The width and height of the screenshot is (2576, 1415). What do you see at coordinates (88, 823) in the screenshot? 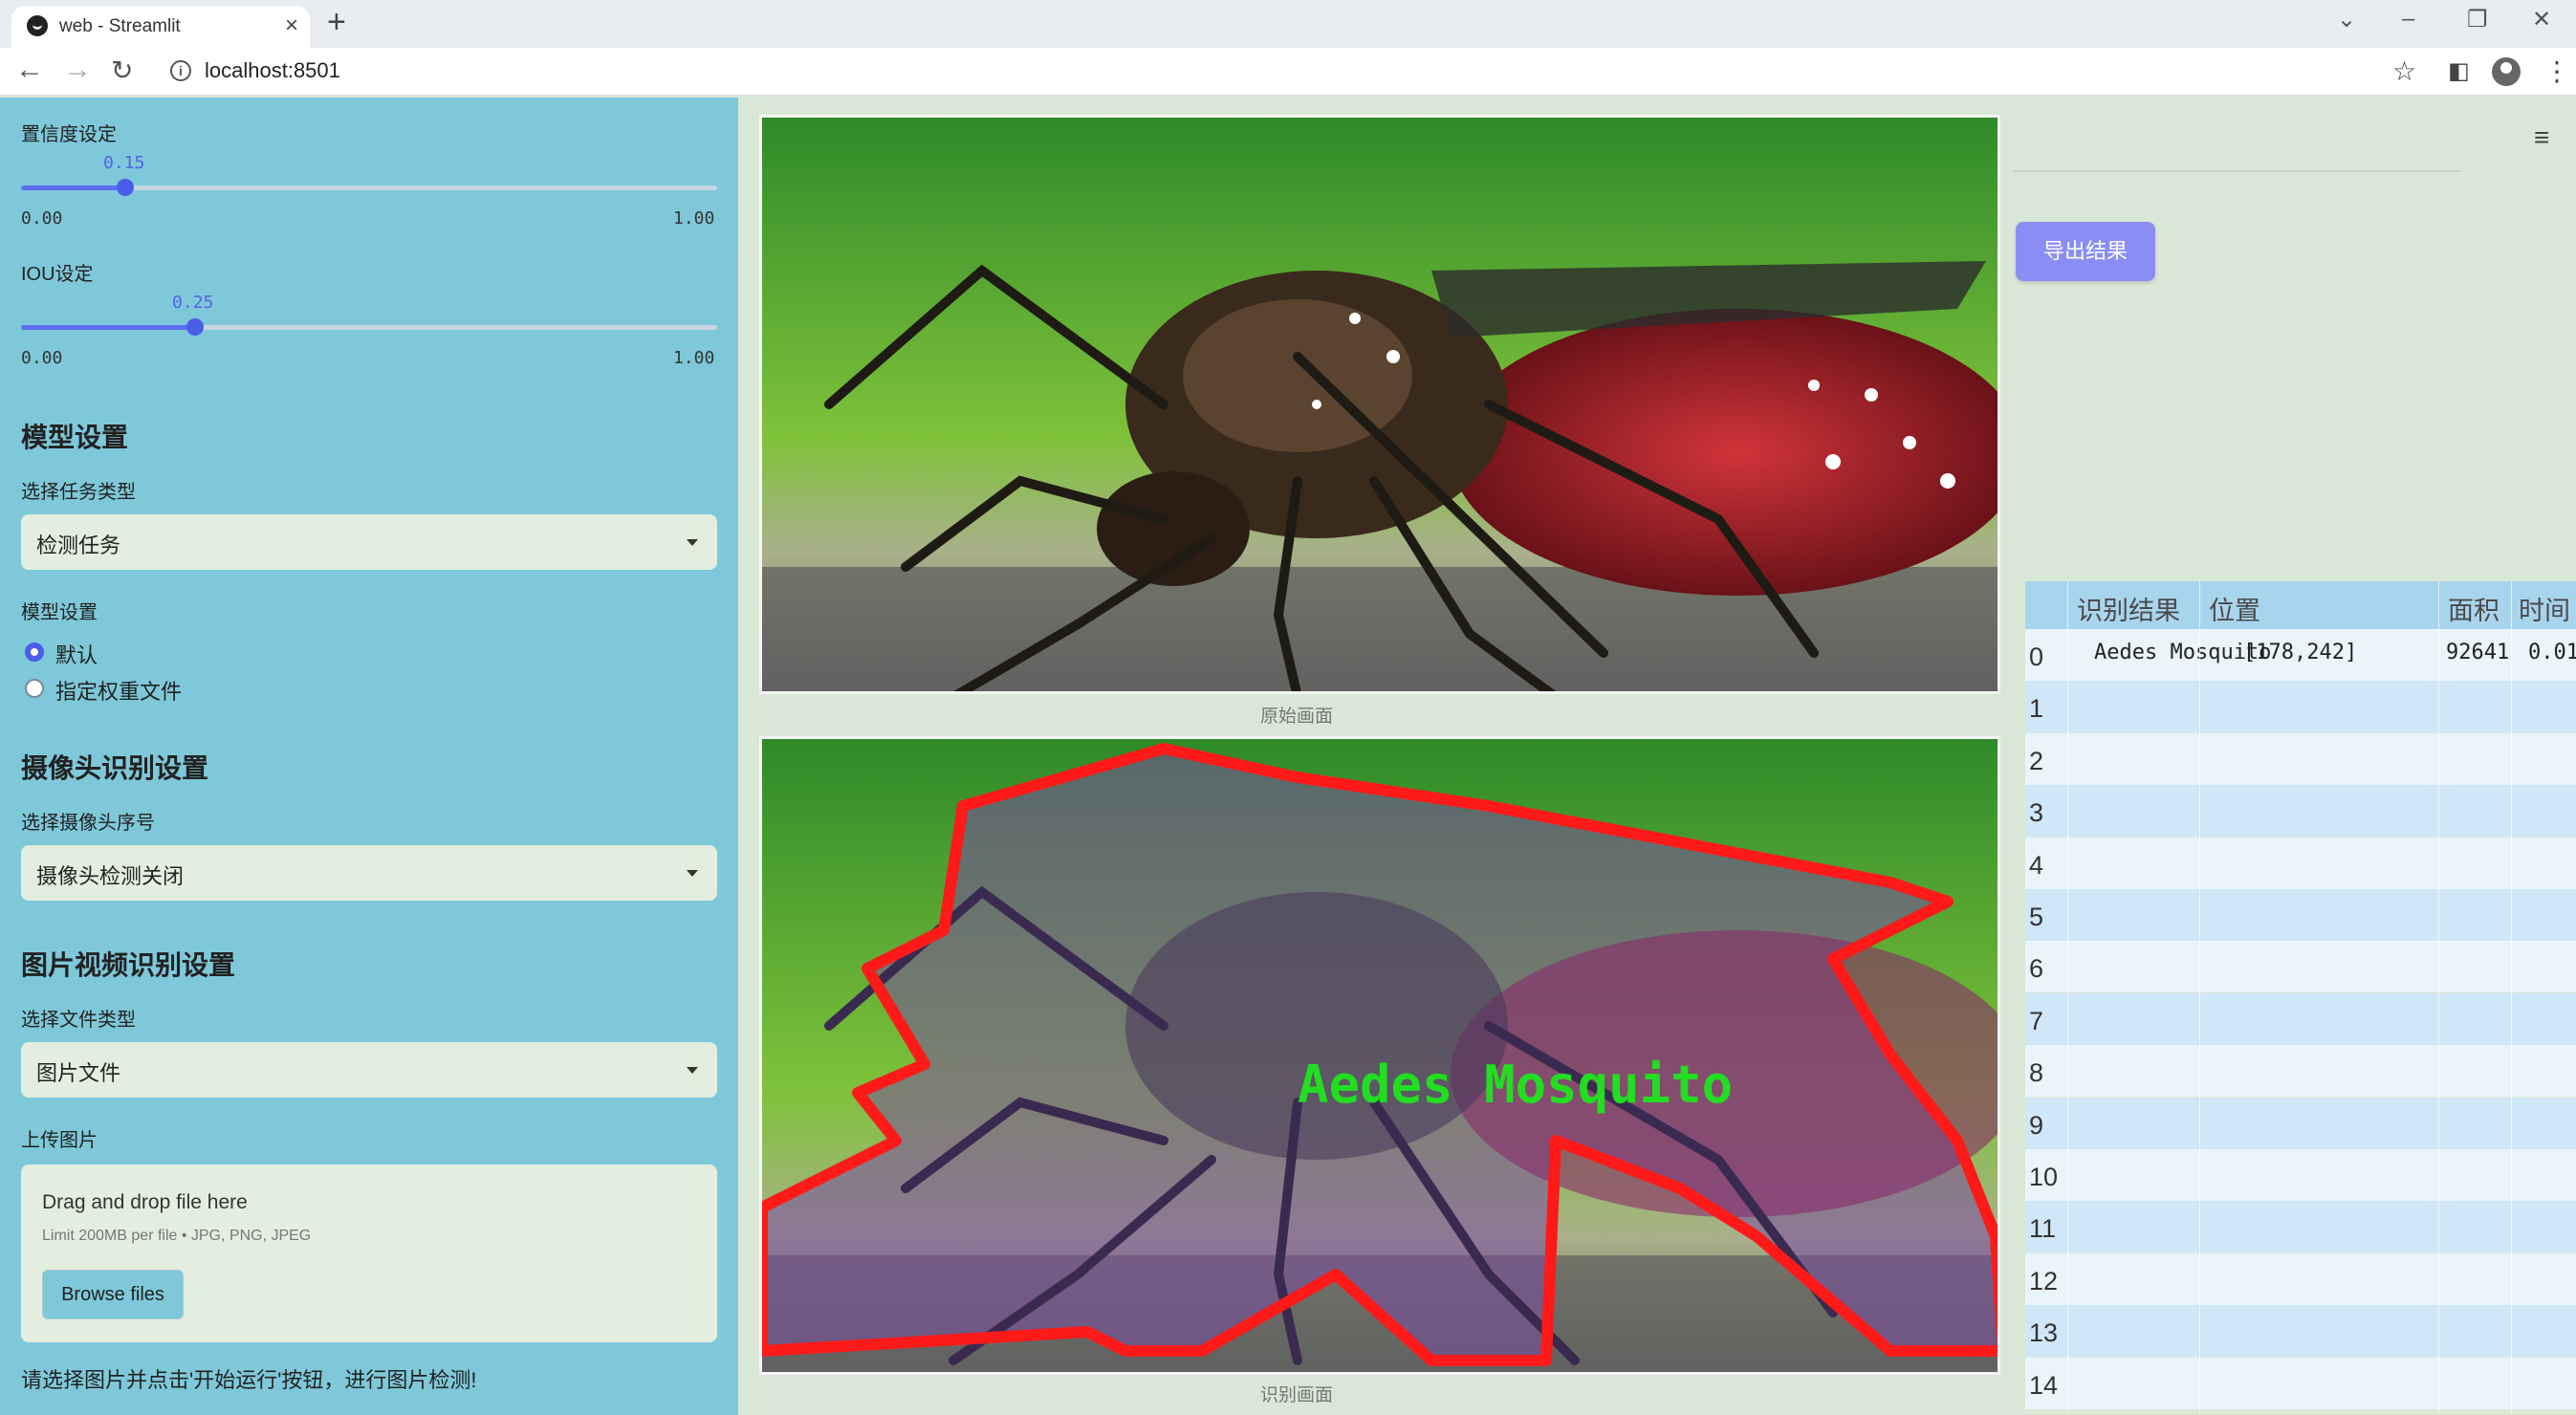
I see `camera-index-label: 选择摄像头序号` at bounding box center [88, 823].